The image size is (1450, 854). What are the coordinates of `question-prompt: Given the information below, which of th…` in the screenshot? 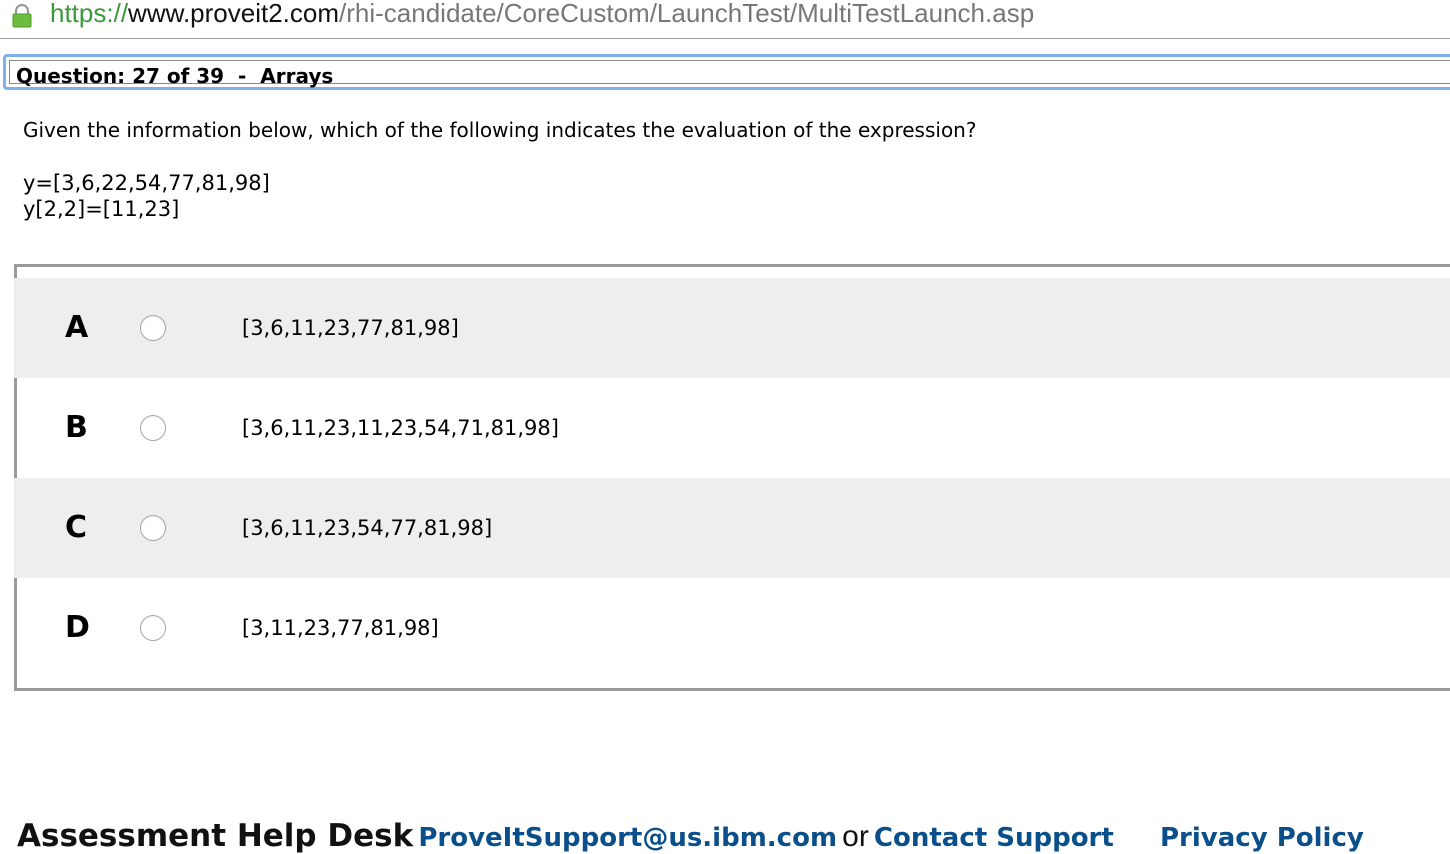 It's located at (500, 130).